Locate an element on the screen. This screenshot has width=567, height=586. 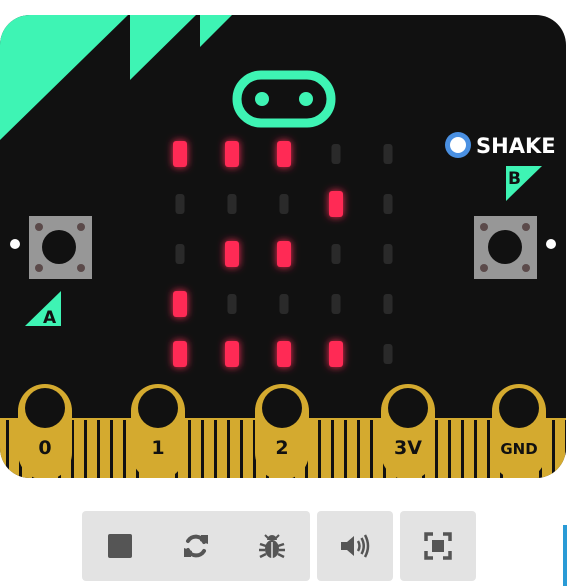
bug-icon is located at coordinates (272, 546).